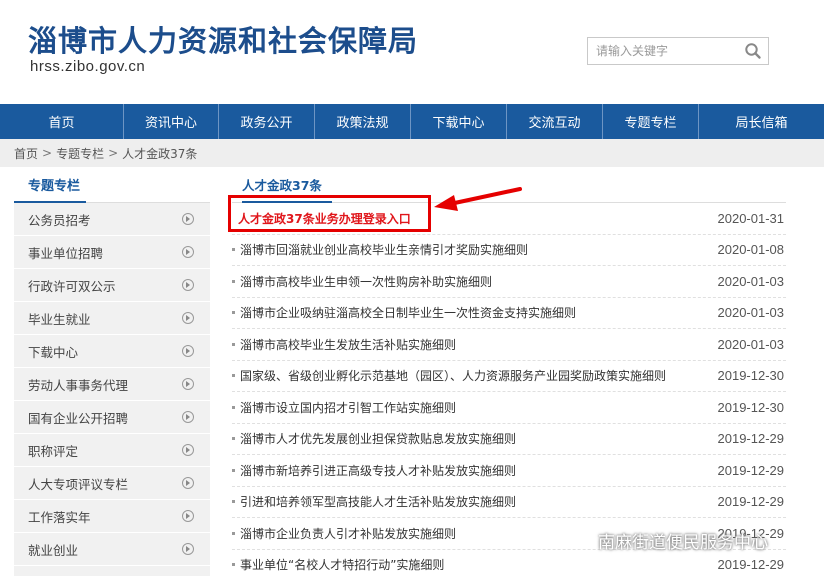 The height and width of the screenshot is (576, 824). I want to click on news-title-text: 淄博市高校毕业生申领一次性购房补助实施细则, so click(366, 281).